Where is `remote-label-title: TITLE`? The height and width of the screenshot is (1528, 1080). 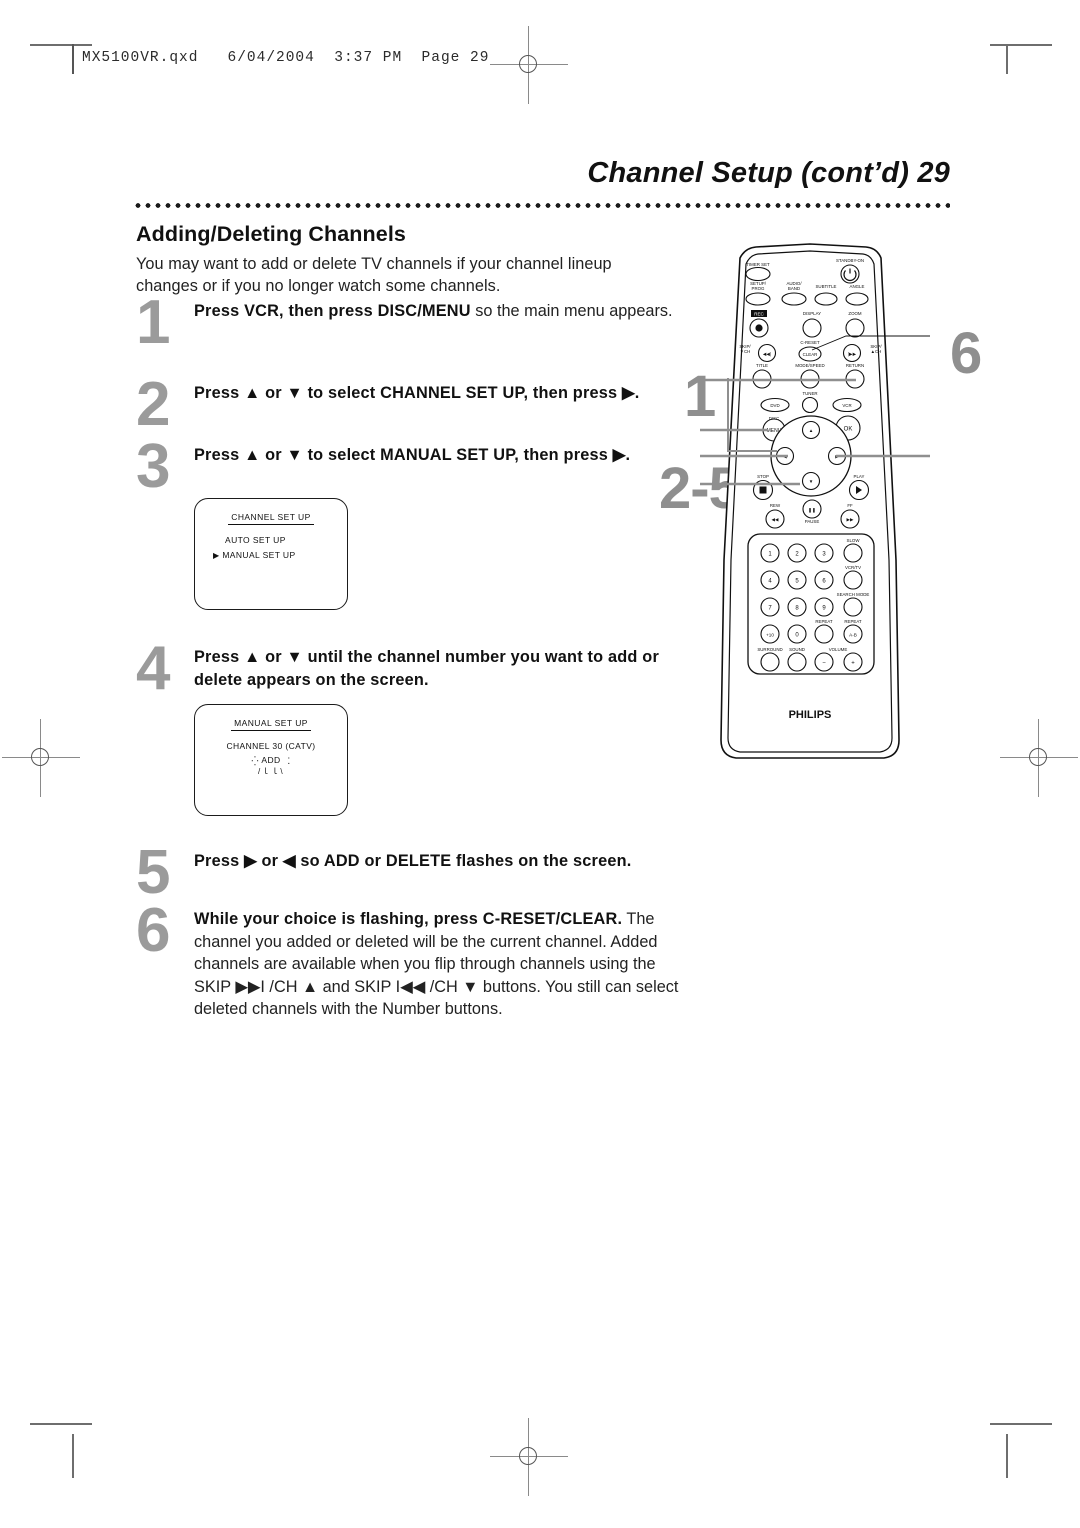
remote-label-title: TITLE is located at coordinates (762, 365).